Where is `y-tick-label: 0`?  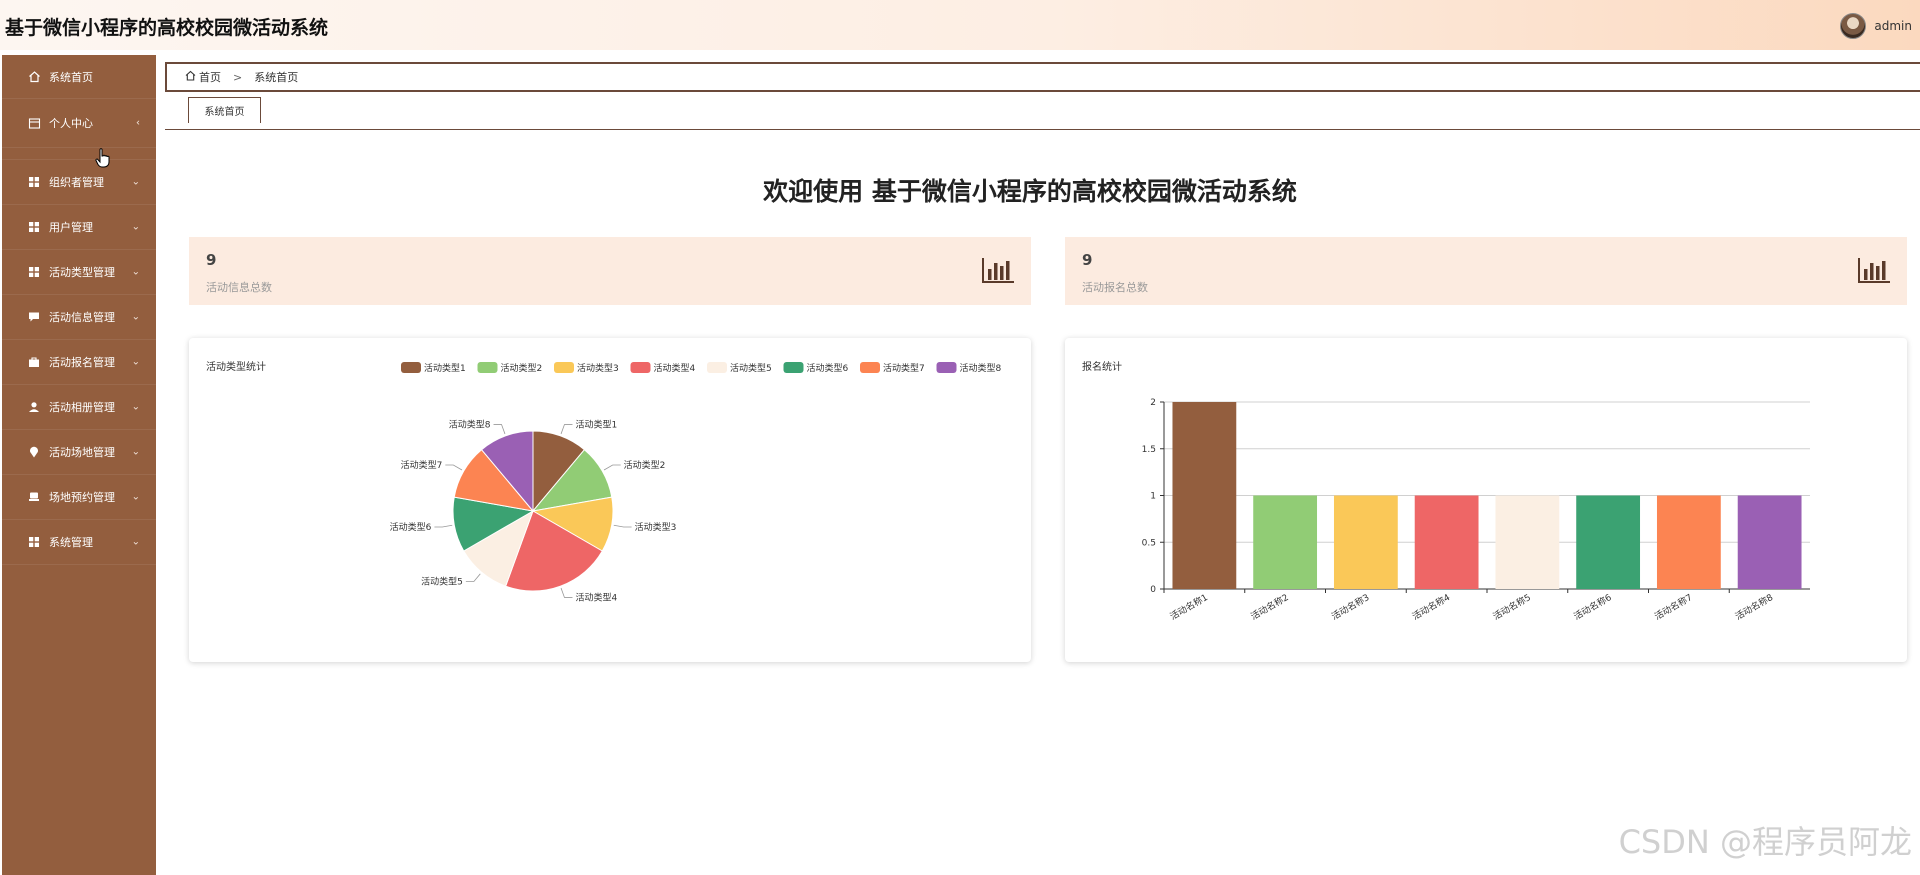 y-tick-label: 0 is located at coordinates (1153, 590).